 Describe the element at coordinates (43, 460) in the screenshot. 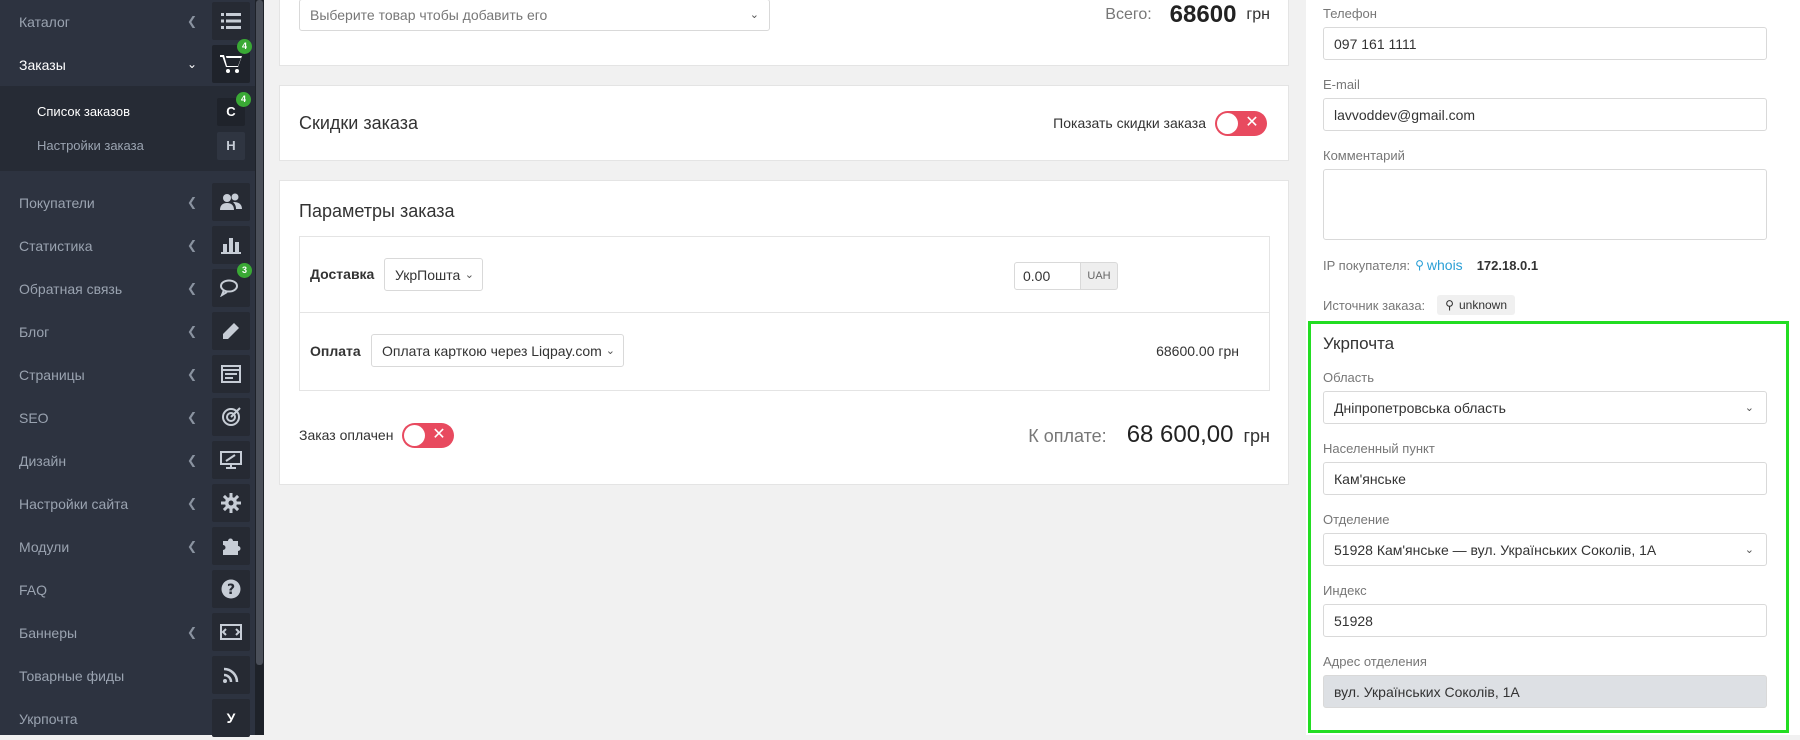

I see `sidebar-item-label: Дизайн` at that location.